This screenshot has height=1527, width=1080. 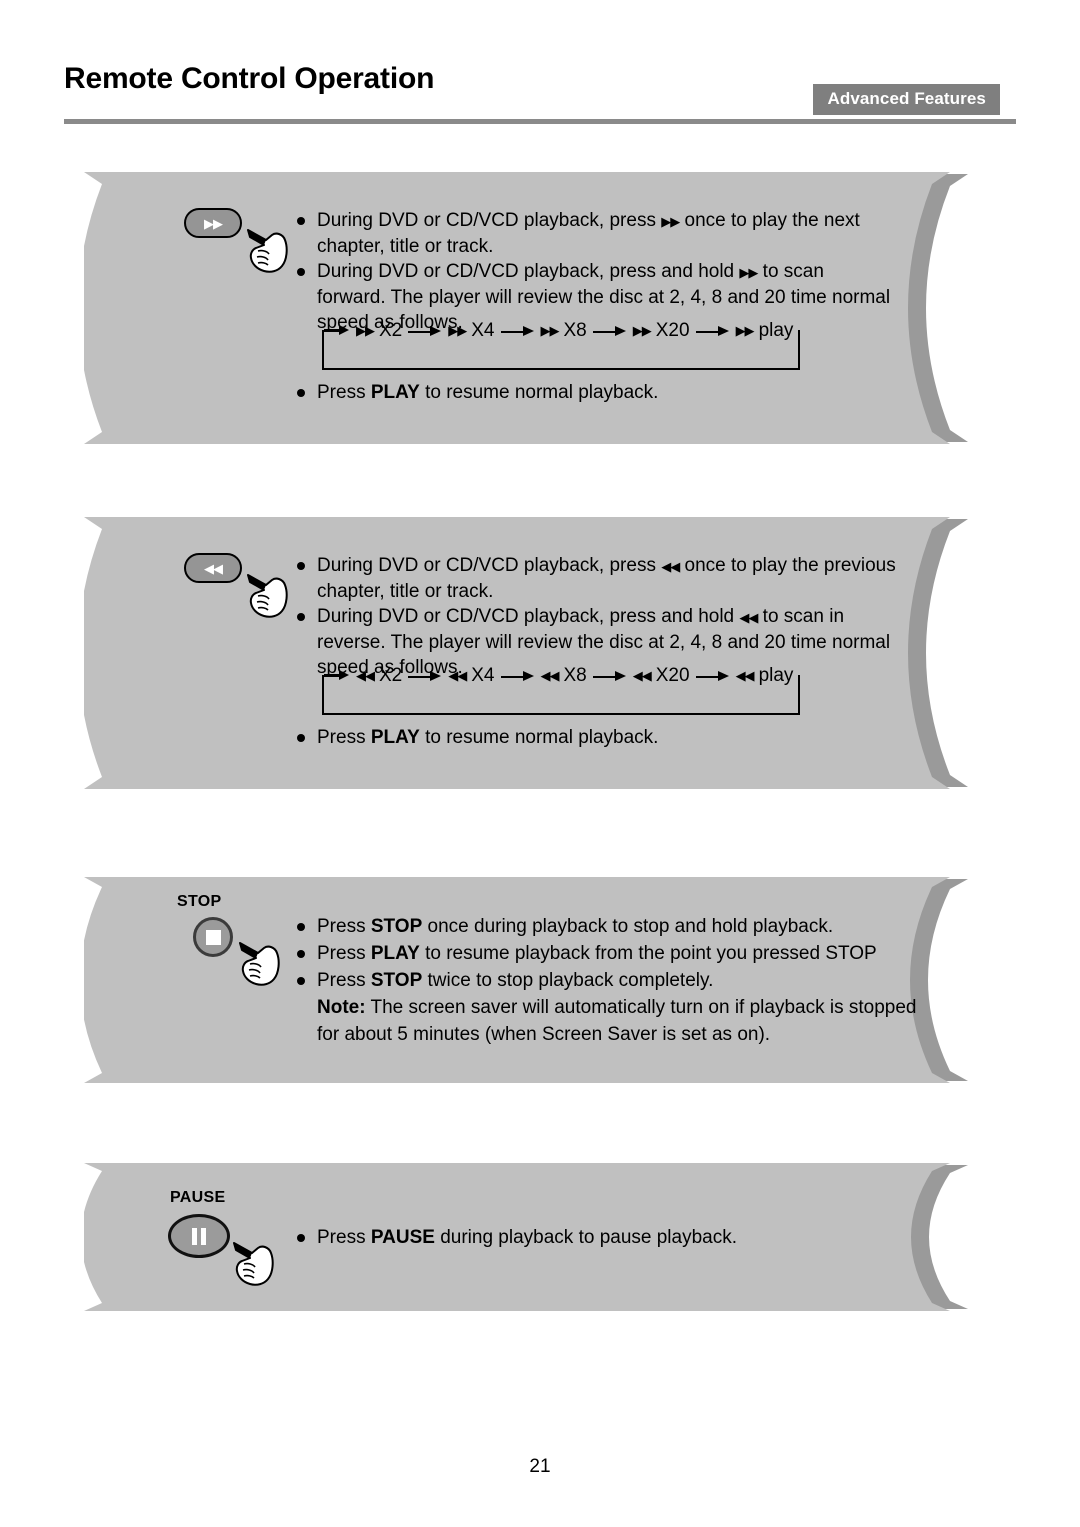 I want to click on rewind-glyph: ◀◀, so click(x=213, y=568).